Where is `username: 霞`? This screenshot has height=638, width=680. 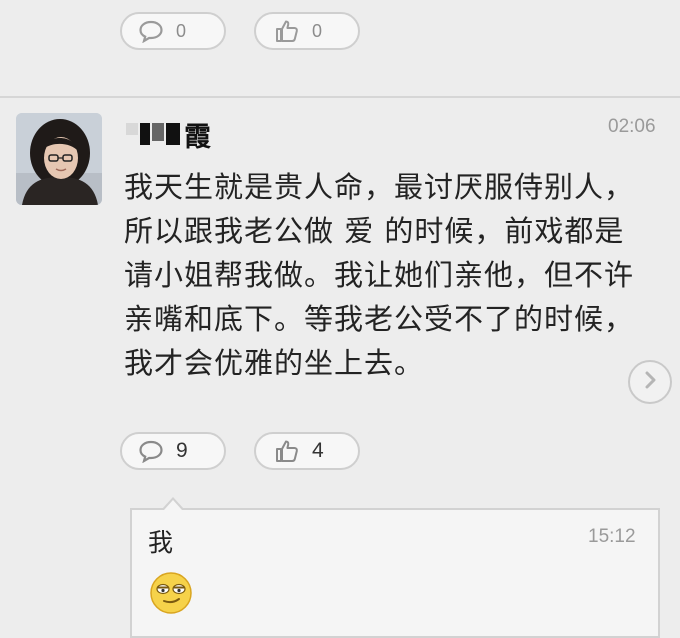 username: 霞 is located at coordinates (168, 134).